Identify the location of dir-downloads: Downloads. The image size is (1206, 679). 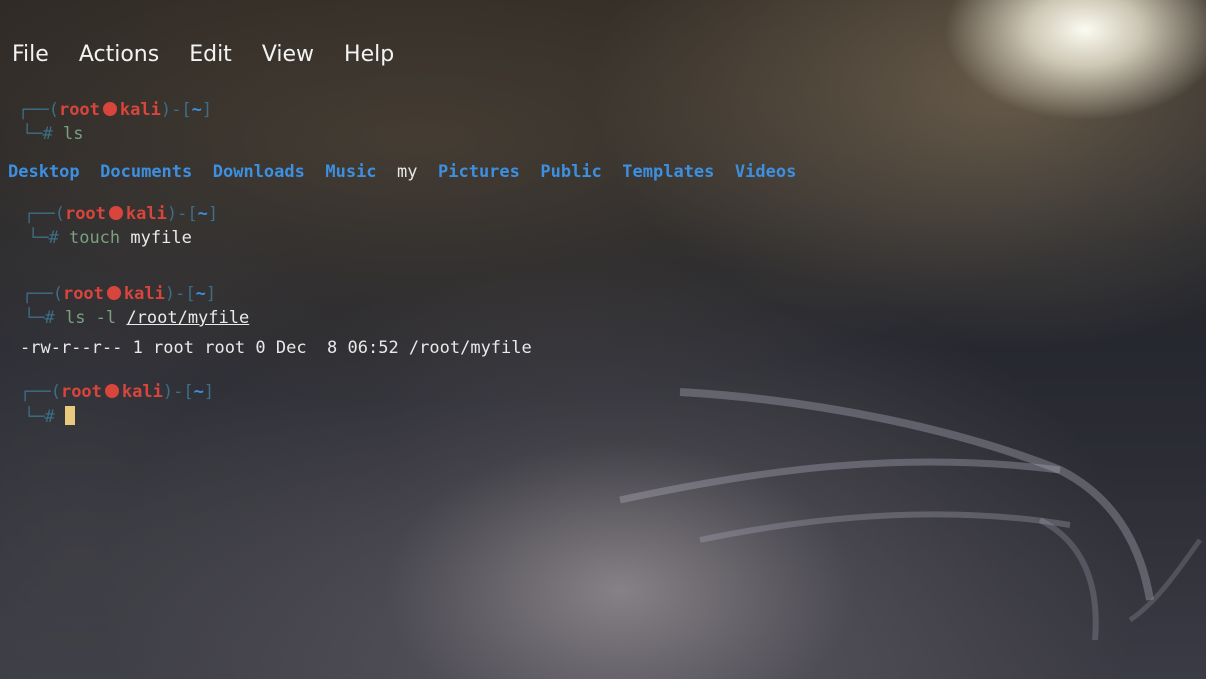
(258, 172).